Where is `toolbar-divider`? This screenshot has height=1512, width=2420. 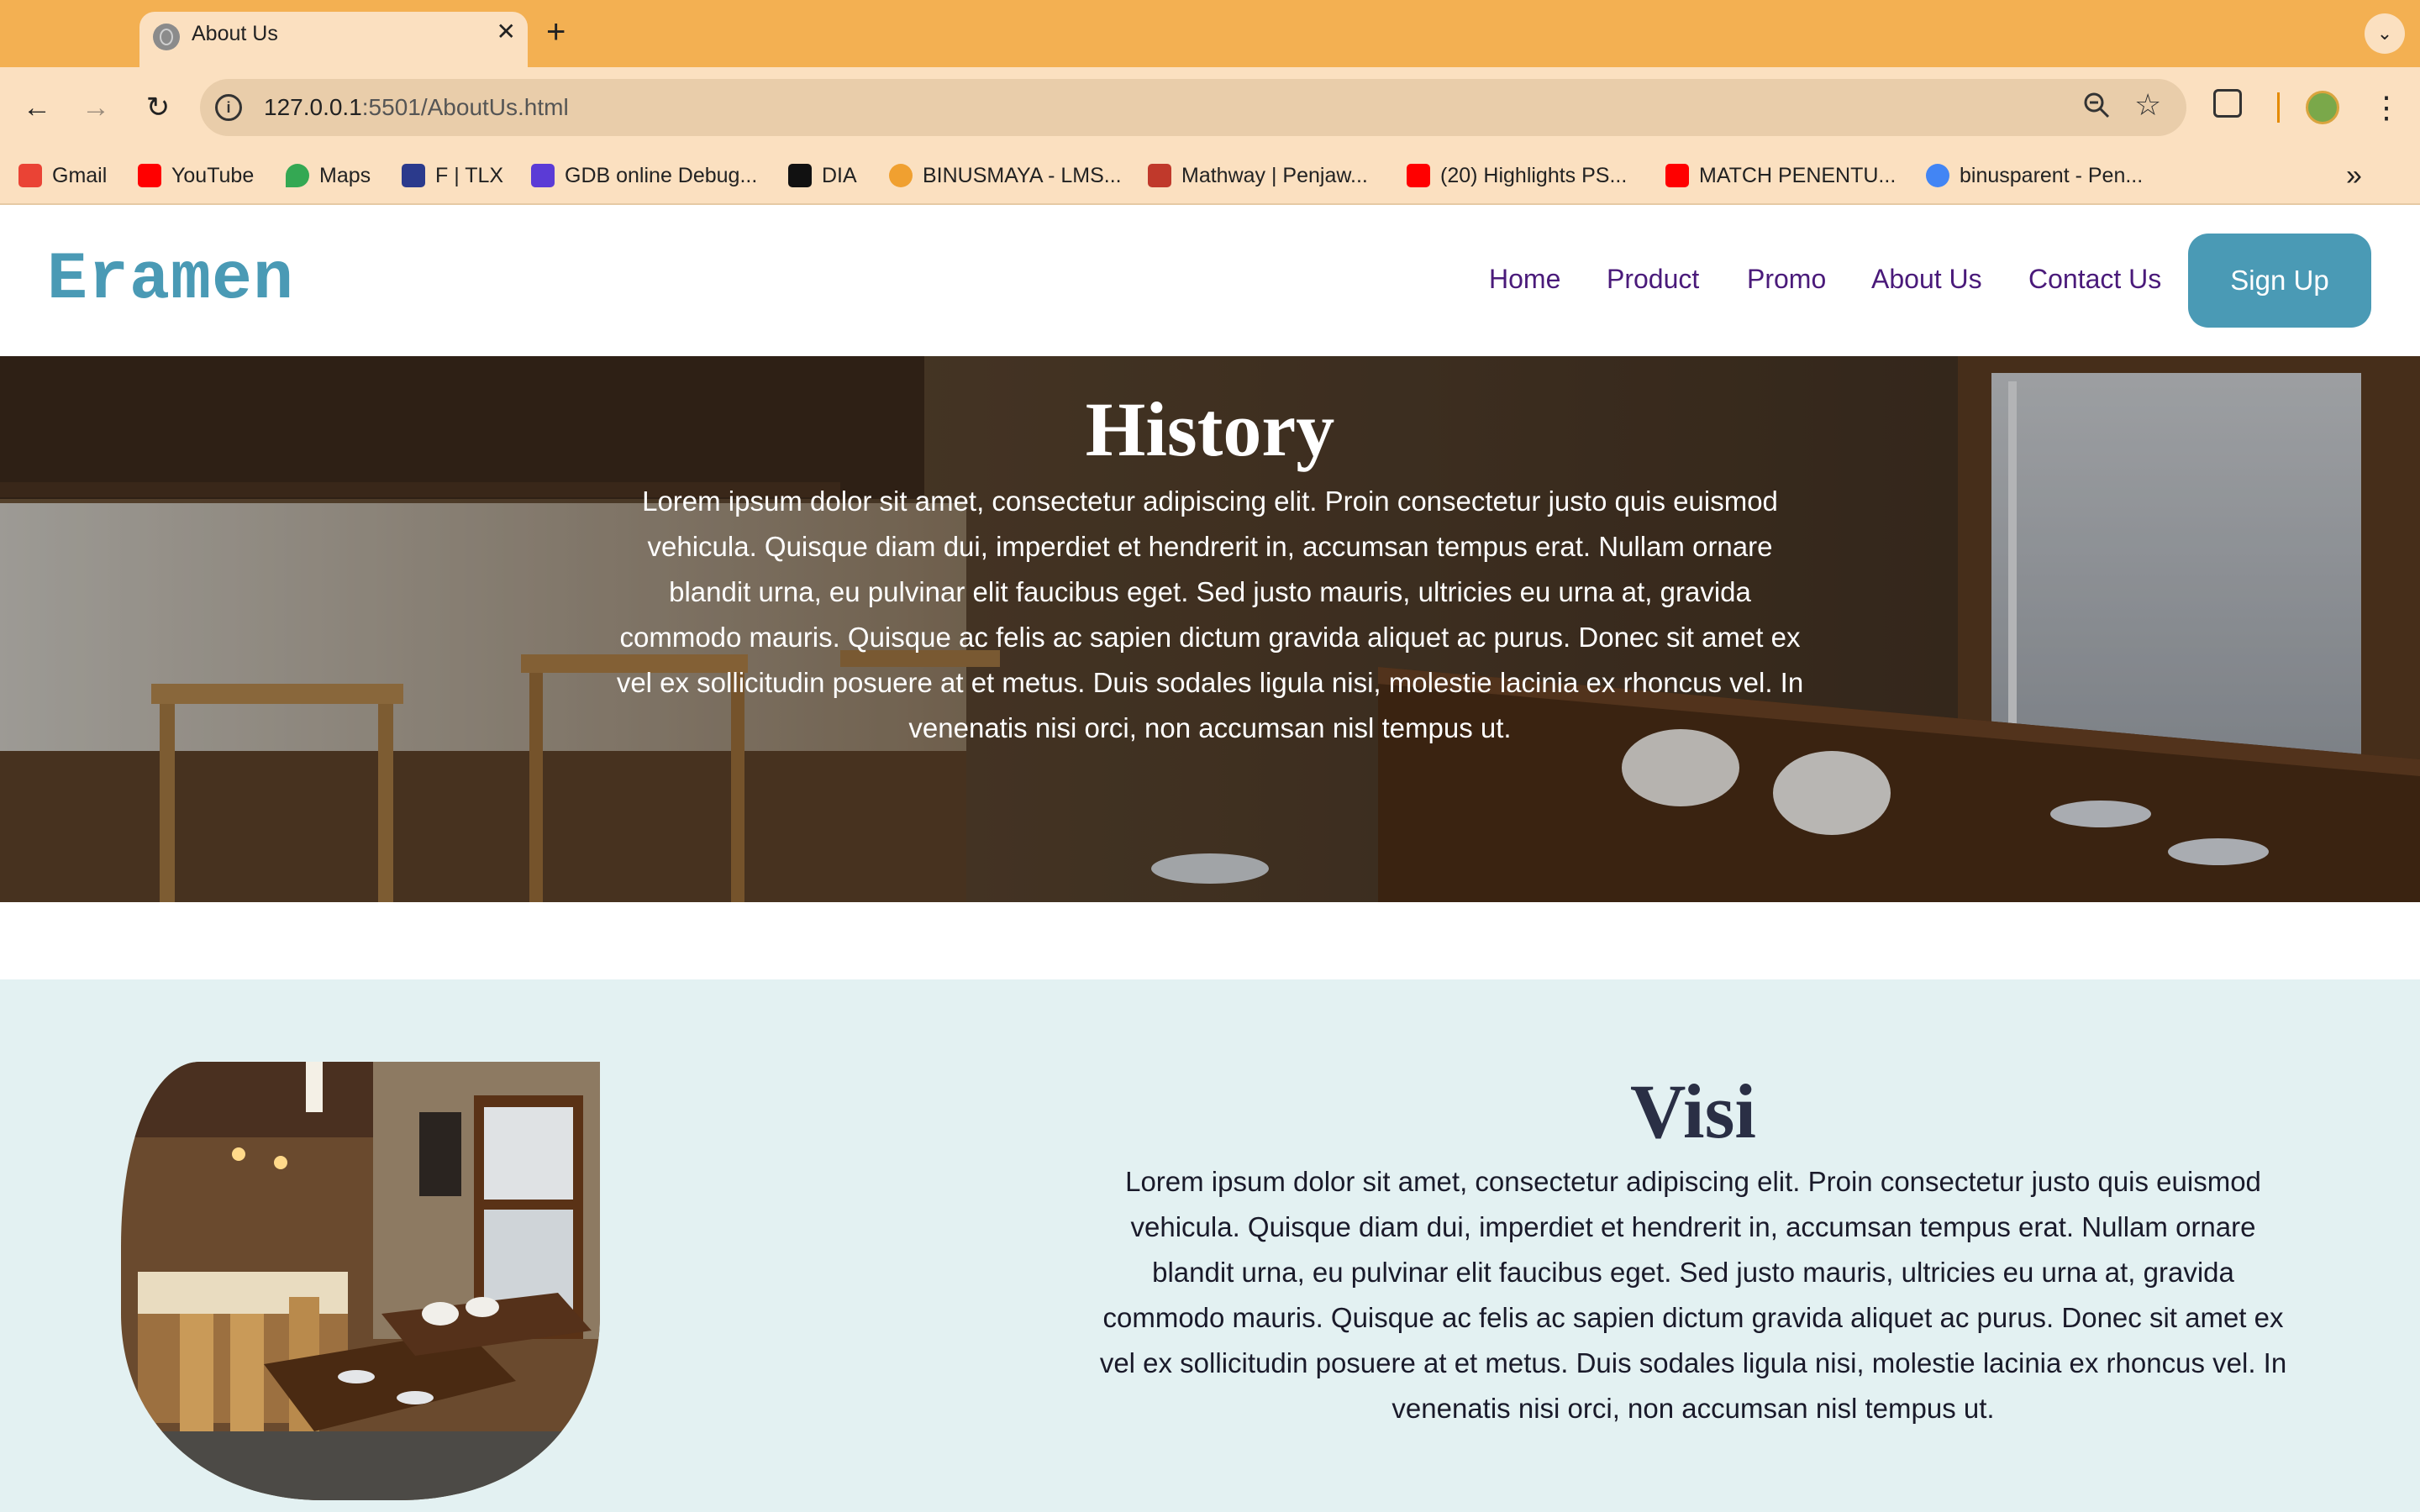
toolbar-divider is located at coordinates (2278, 107).